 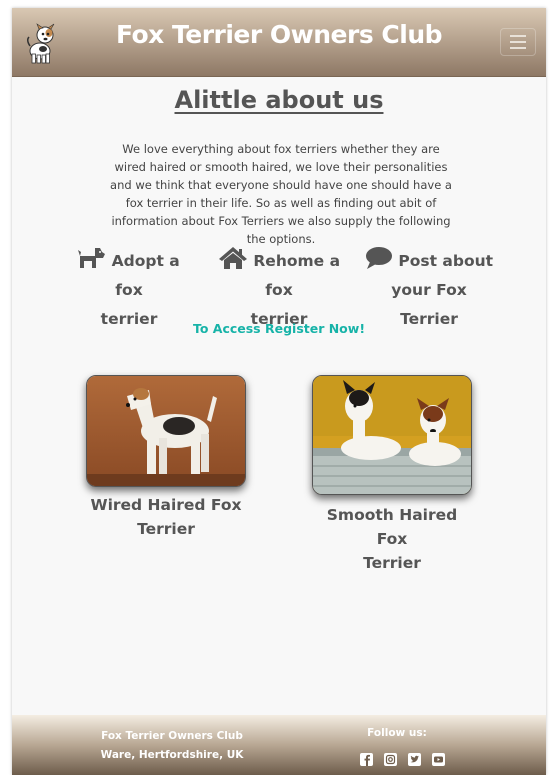 What do you see at coordinates (392, 563) in the screenshot?
I see `smooth-haired-label-line2: Terrier` at bounding box center [392, 563].